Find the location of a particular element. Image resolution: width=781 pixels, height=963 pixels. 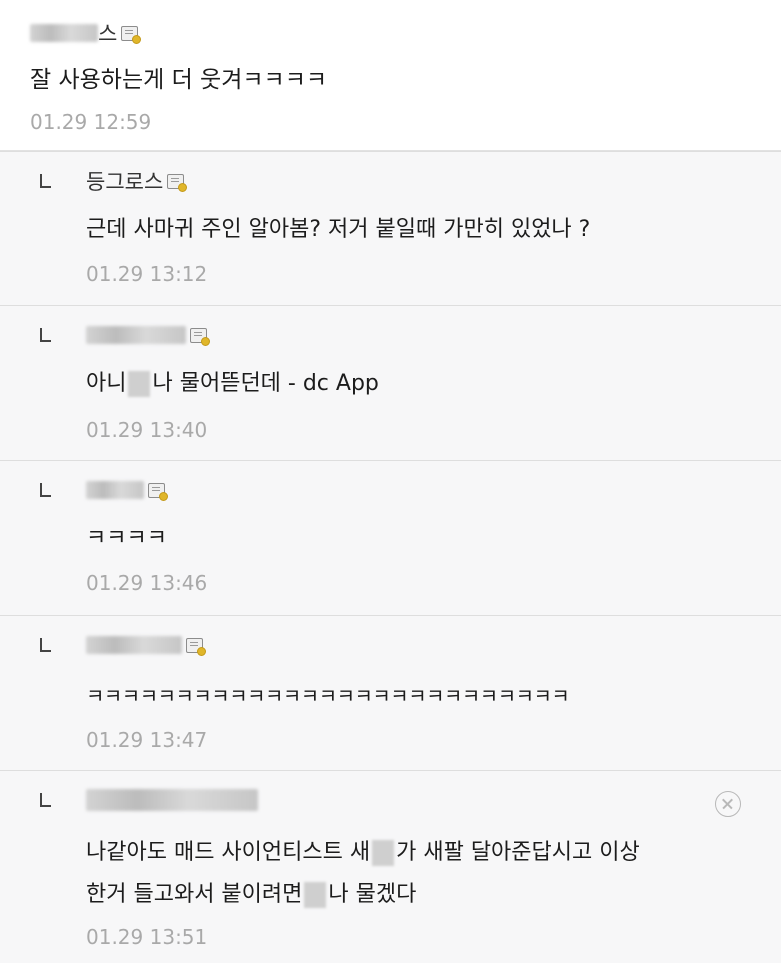

reply-body-text: 한거 들고와서 붙이려면 is located at coordinates (194, 894).